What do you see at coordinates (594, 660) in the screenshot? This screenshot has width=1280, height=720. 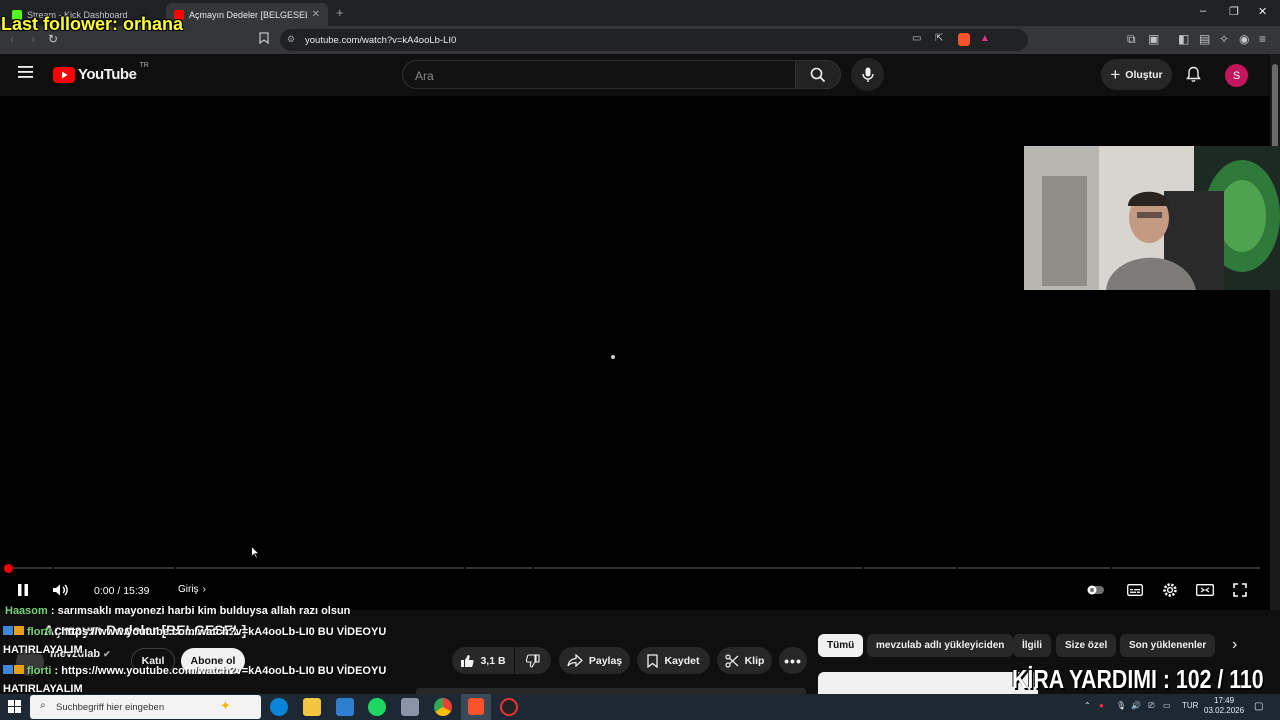 I see `share-button: Paylaş` at bounding box center [594, 660].